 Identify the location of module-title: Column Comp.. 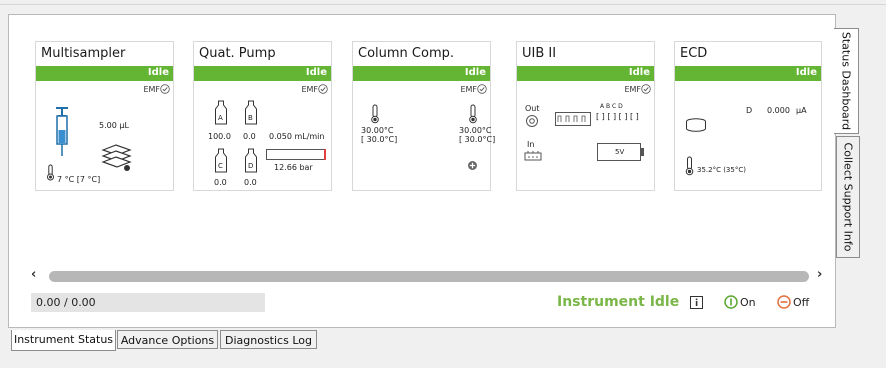
(406, 53).